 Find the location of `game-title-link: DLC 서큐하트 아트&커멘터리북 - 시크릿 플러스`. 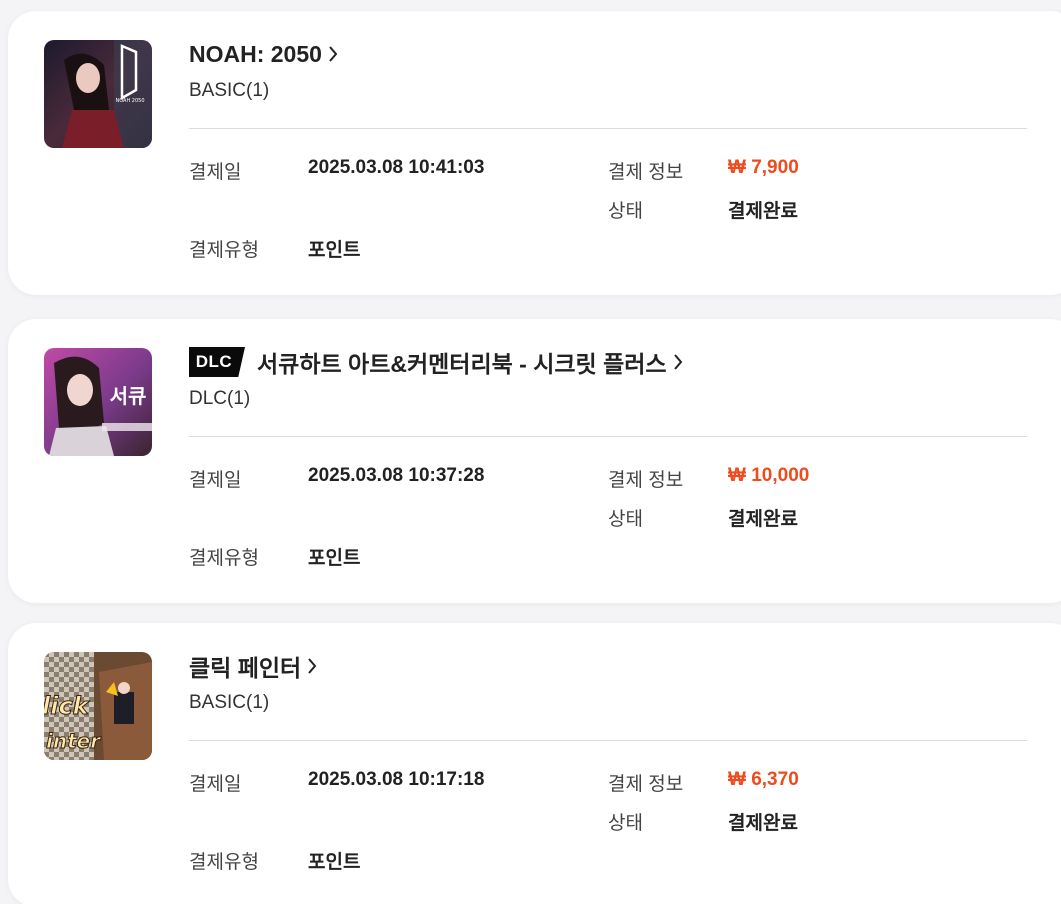

game-title-link: DLC 서큐하트 아트&커멘터리북 - 시크릿 플러스 is located at coordinates (436, 362).